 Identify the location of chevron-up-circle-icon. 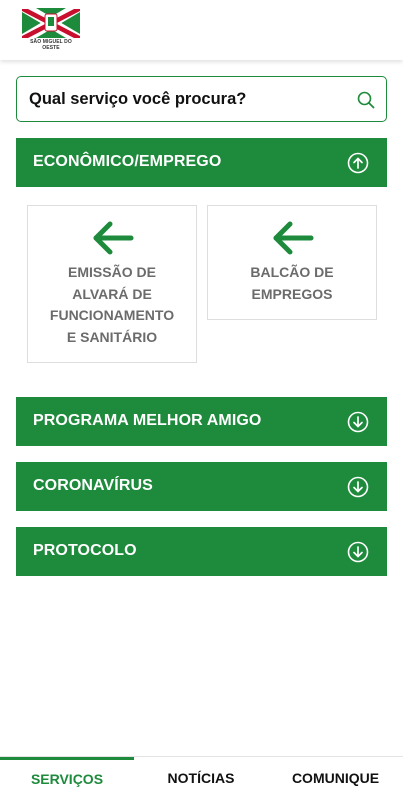
(358, 163).